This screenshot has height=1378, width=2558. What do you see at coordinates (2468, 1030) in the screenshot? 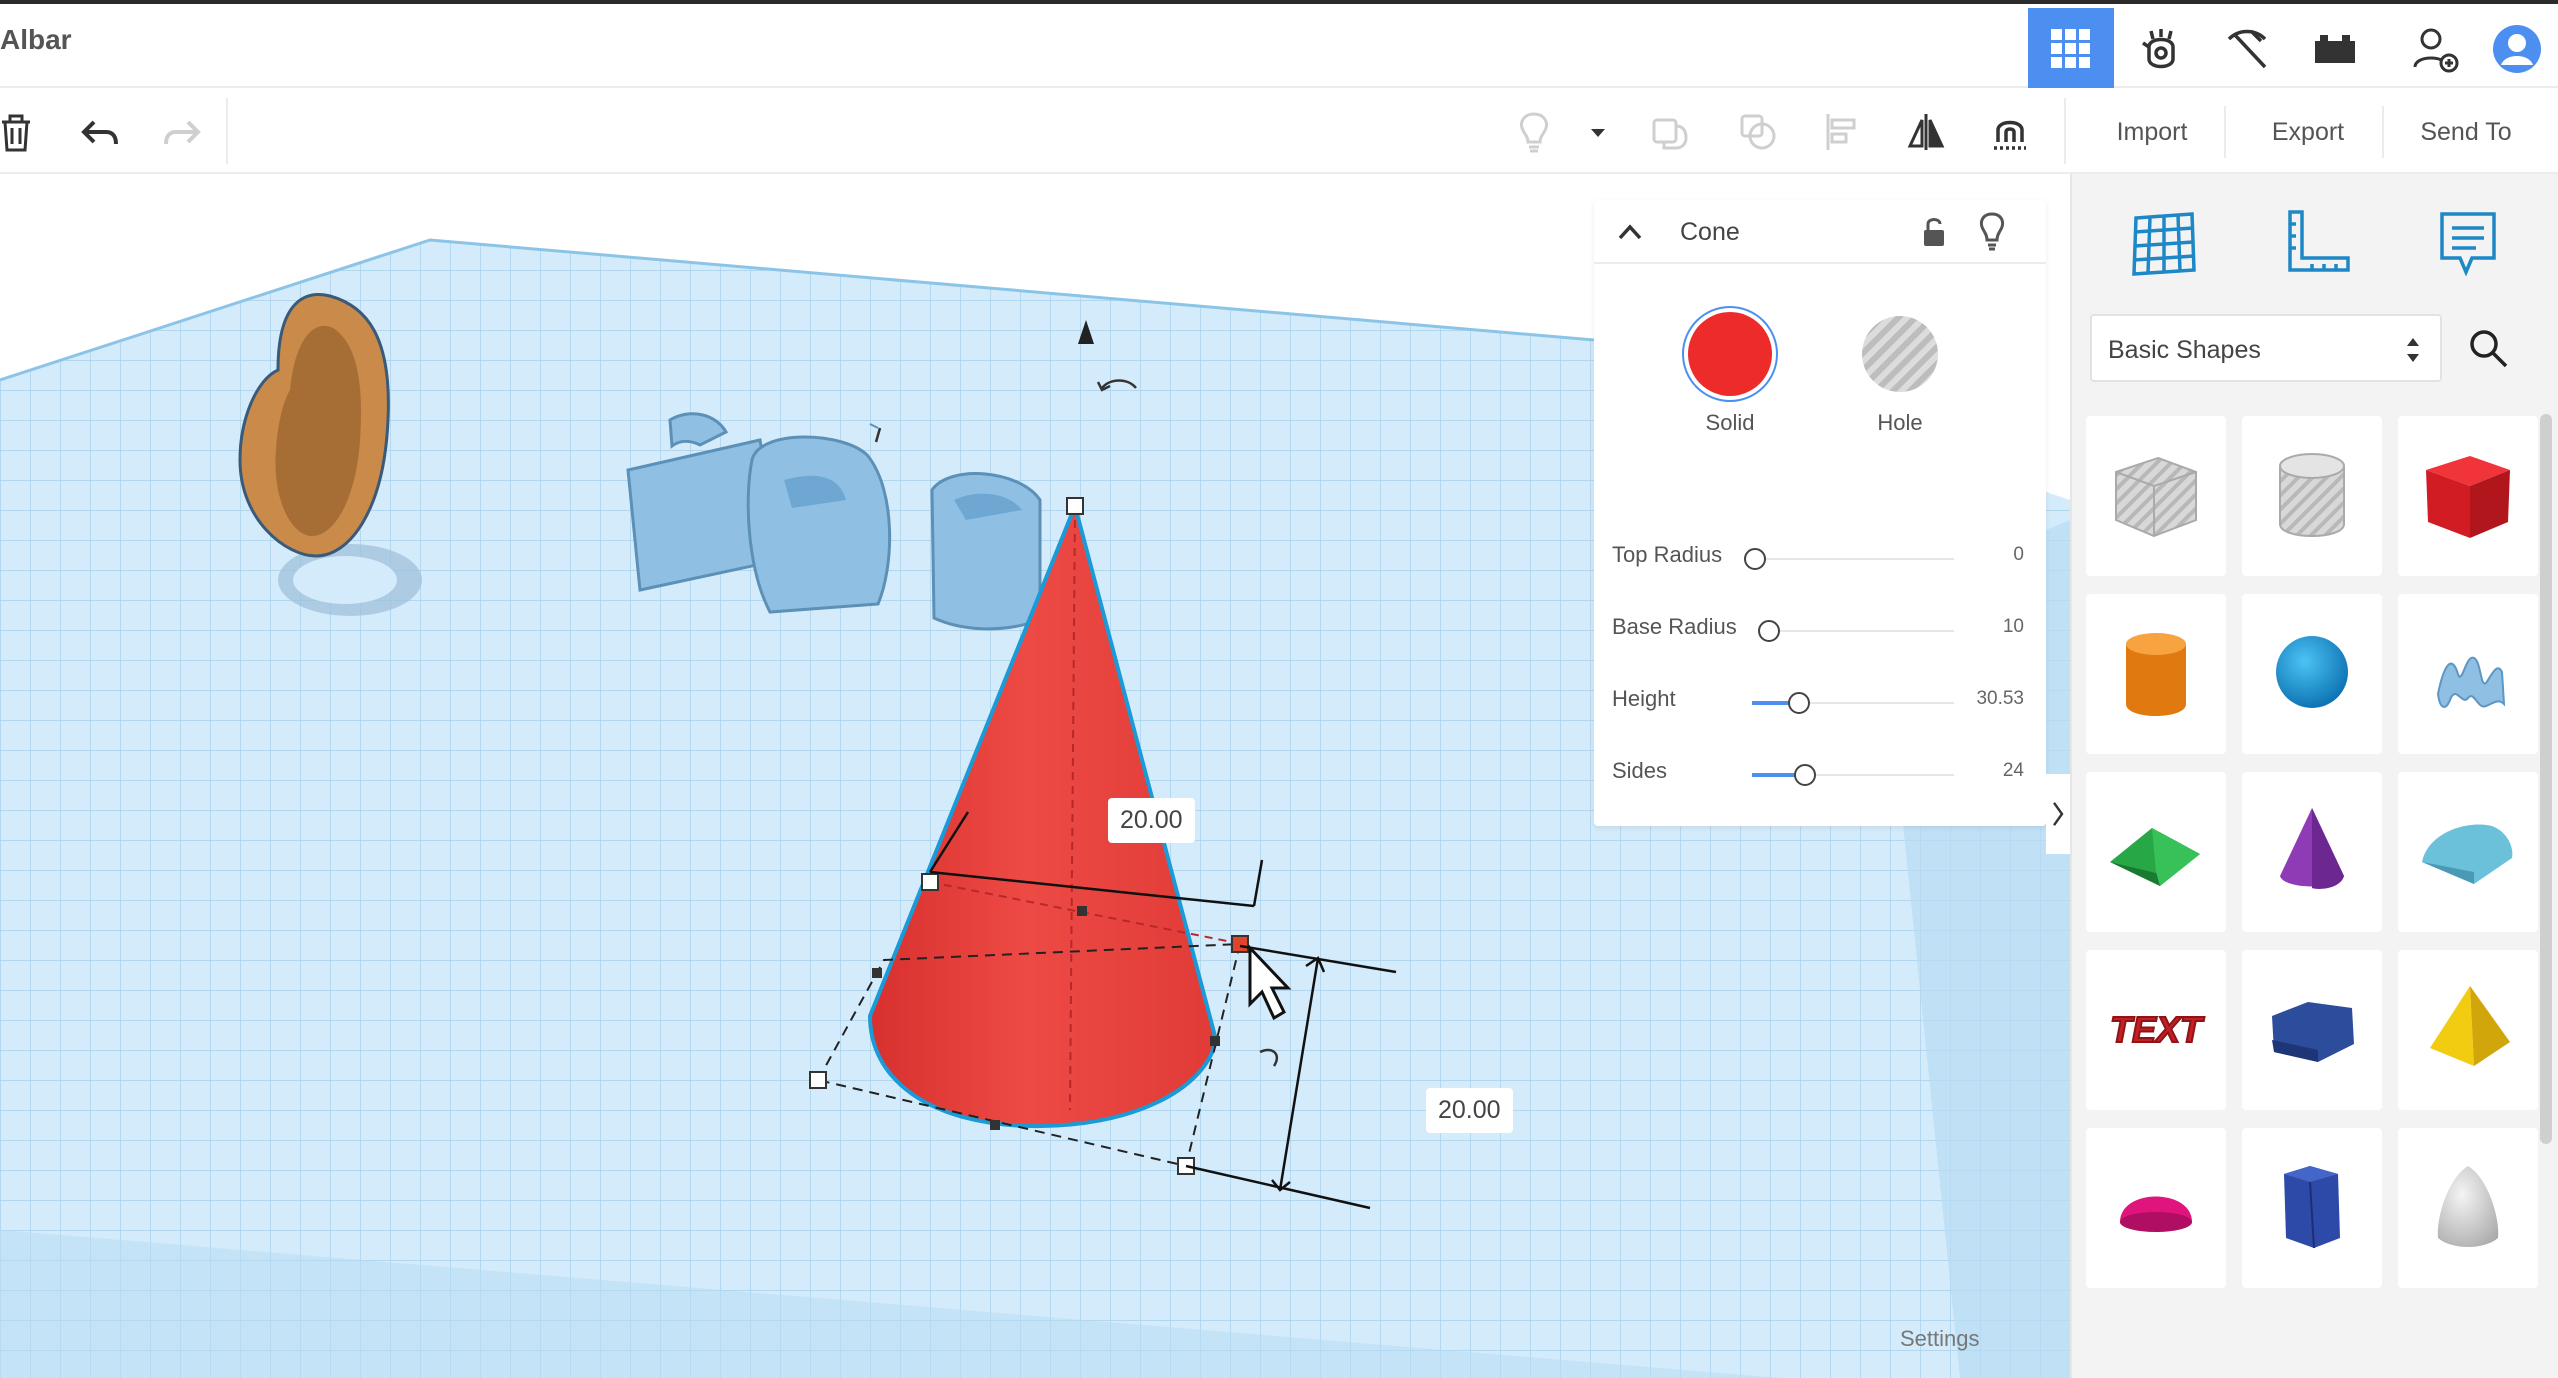
I see `pyramid-shape` at bounding box center [2468, 1030].